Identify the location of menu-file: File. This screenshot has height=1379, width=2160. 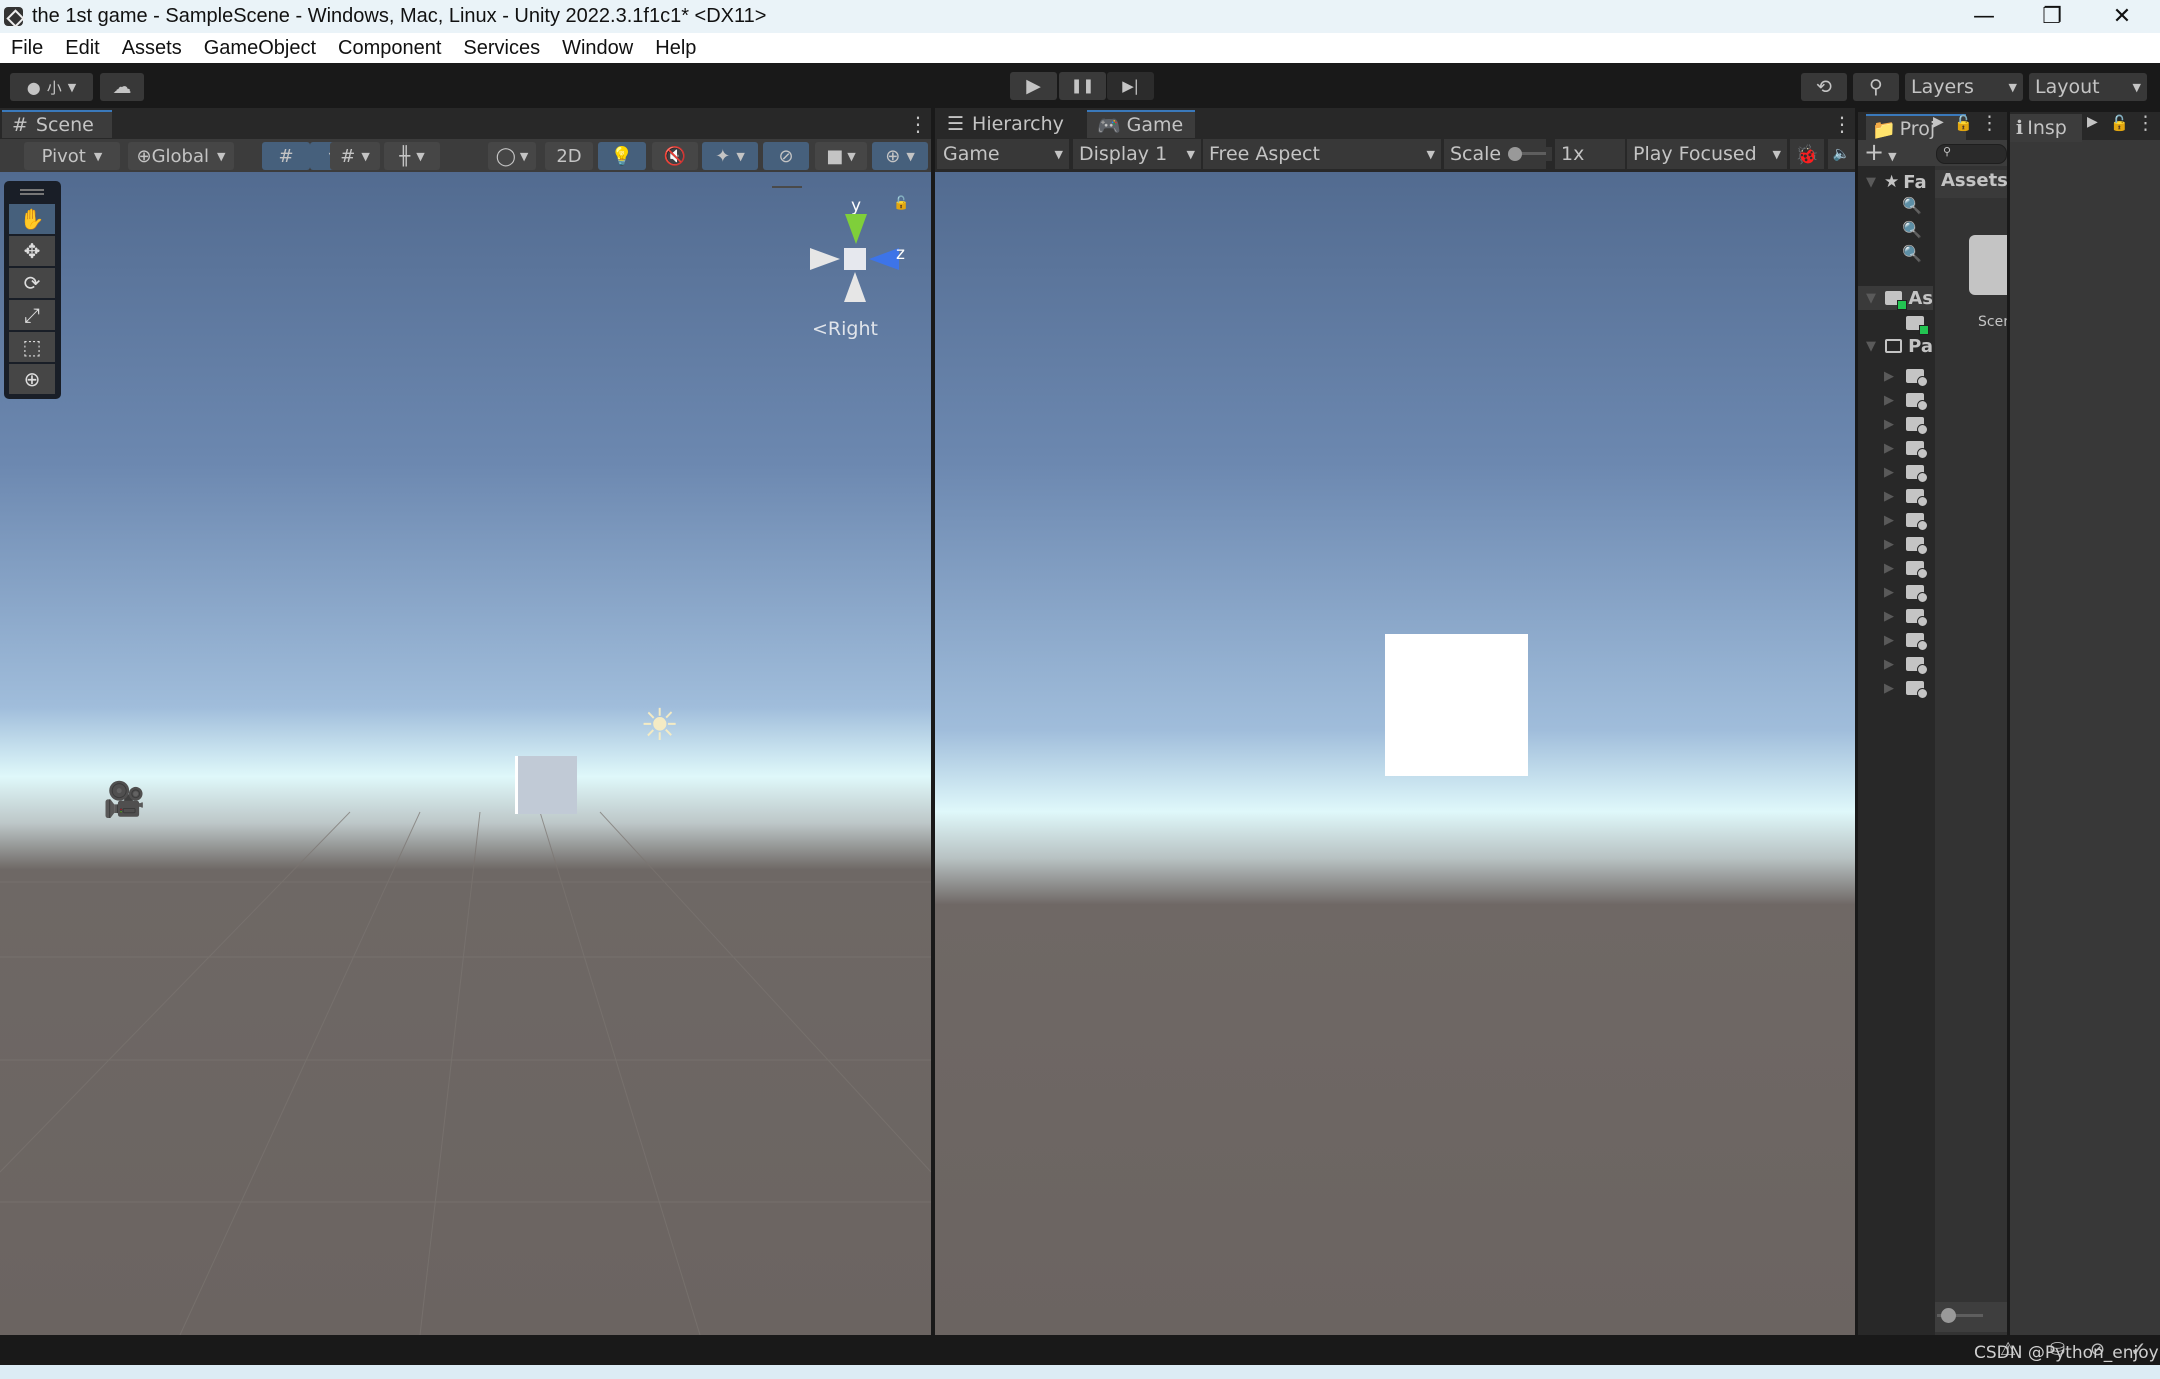
(27, 48).